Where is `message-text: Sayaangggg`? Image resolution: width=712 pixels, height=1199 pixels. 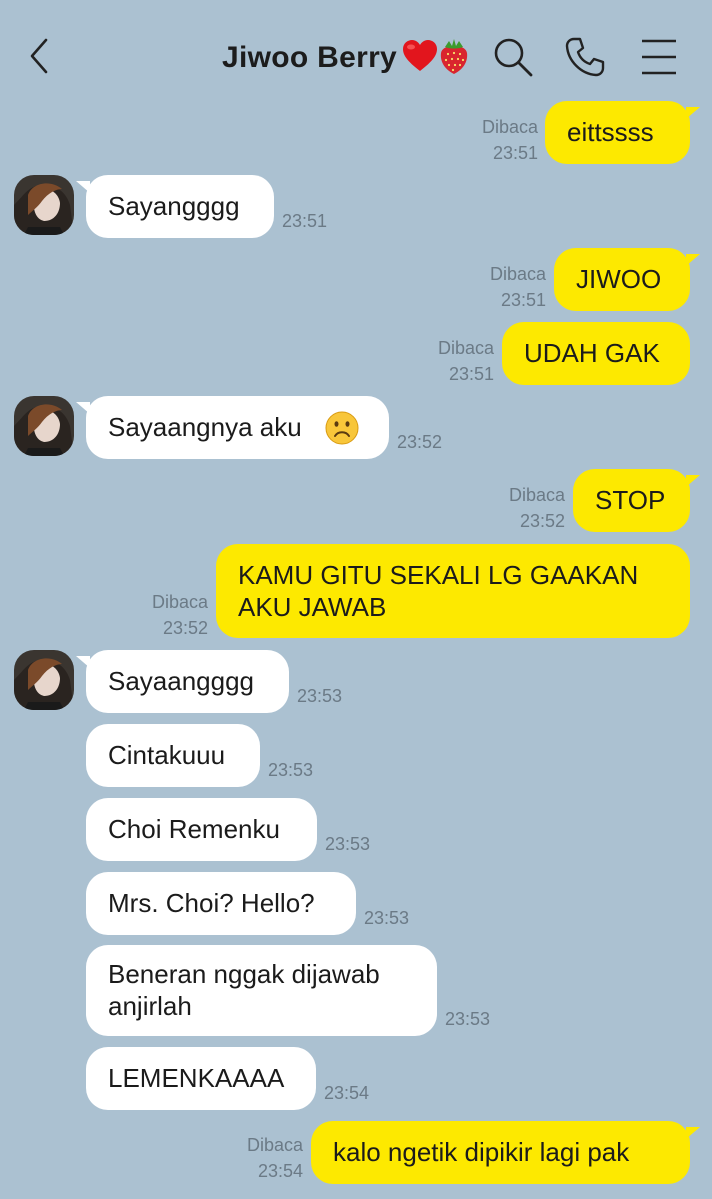
message-text: Sayaangggg is located at coordinates (181, 681).